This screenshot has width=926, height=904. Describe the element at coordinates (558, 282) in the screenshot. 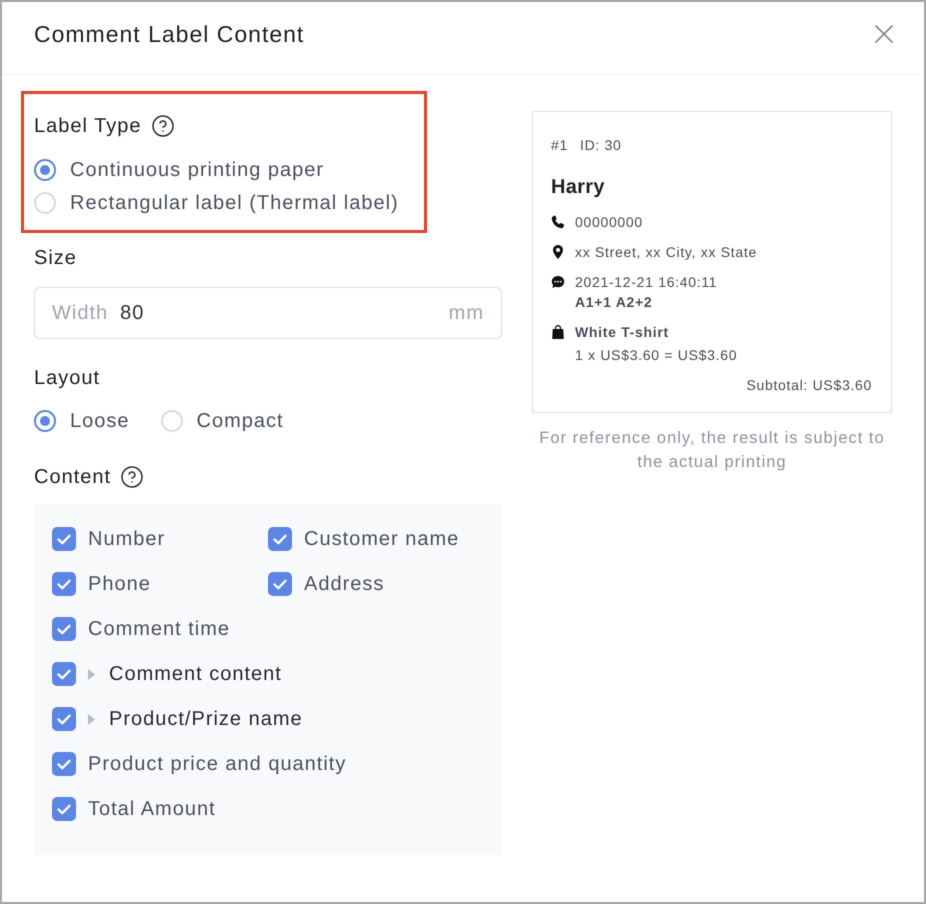

I see `chat-bubble-icon` at that location.